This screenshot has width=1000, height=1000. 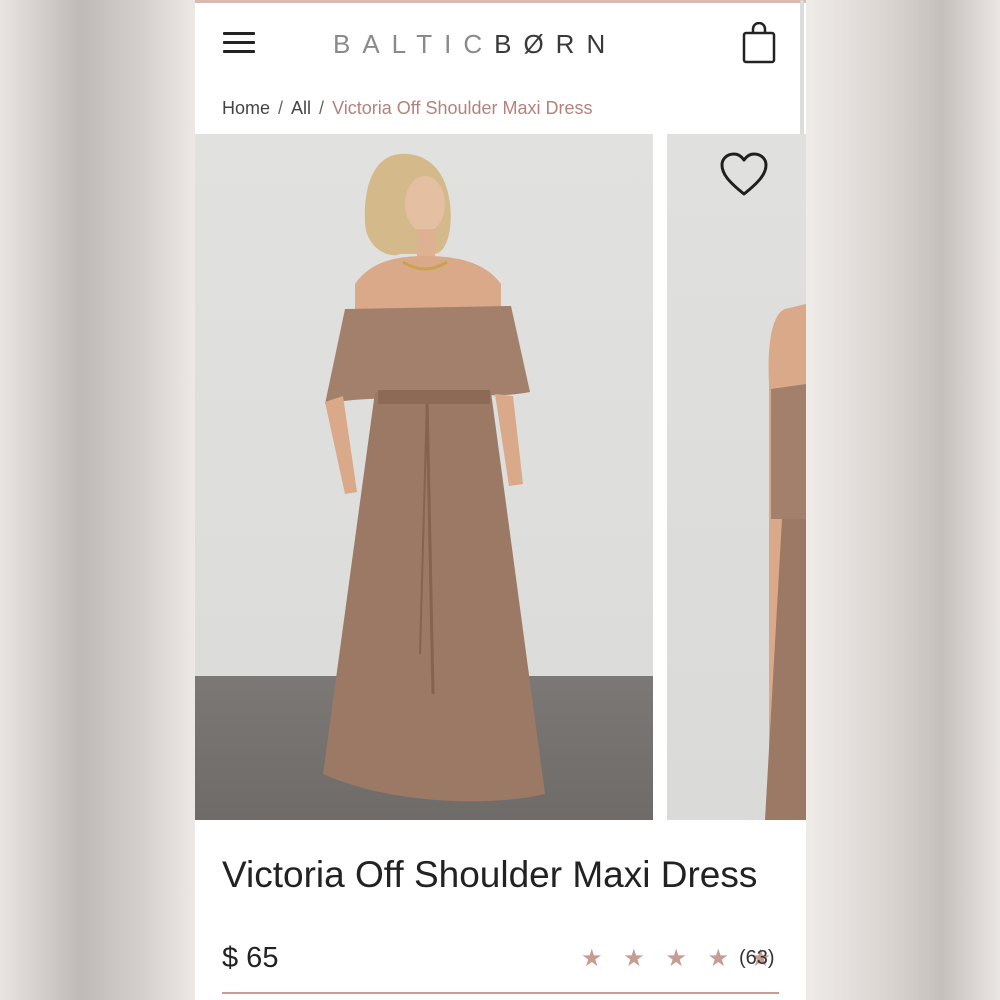 What do you see at coordinates (301, 108) in the screenshot?
I see `breadcrumb-all-link: All` at bounding box center [301, 108].